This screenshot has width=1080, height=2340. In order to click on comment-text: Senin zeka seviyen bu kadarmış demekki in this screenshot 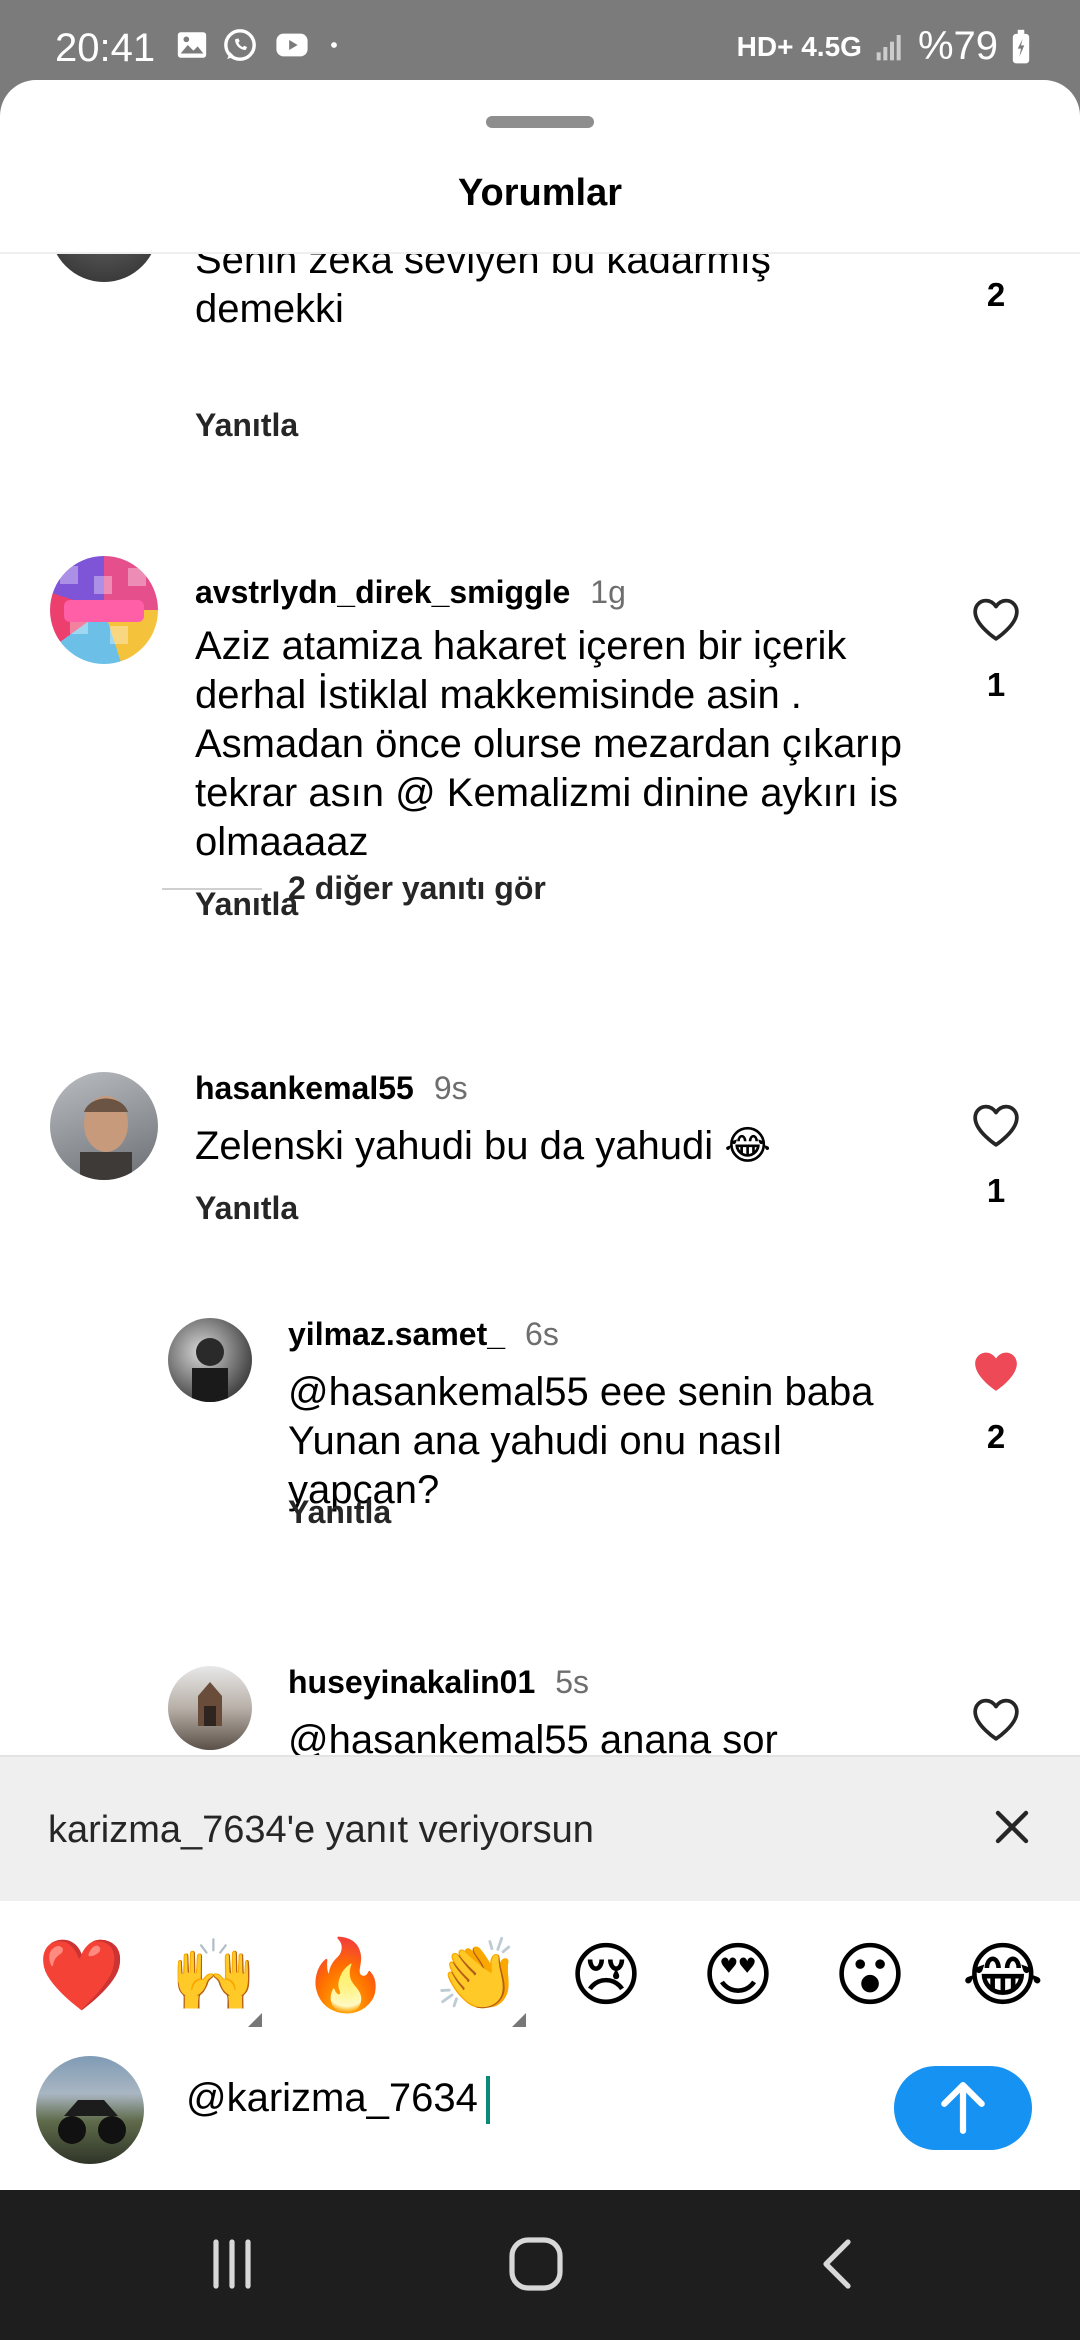, I will do `click(483, 292)`.